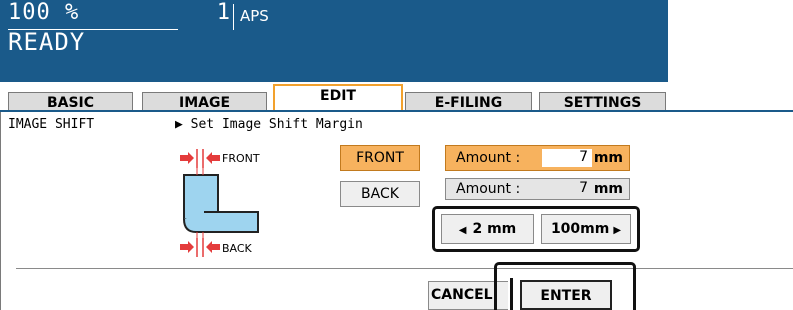 This screenshot has width=793, height=310. I want to click on front-margin-marker, so click(200, 158).